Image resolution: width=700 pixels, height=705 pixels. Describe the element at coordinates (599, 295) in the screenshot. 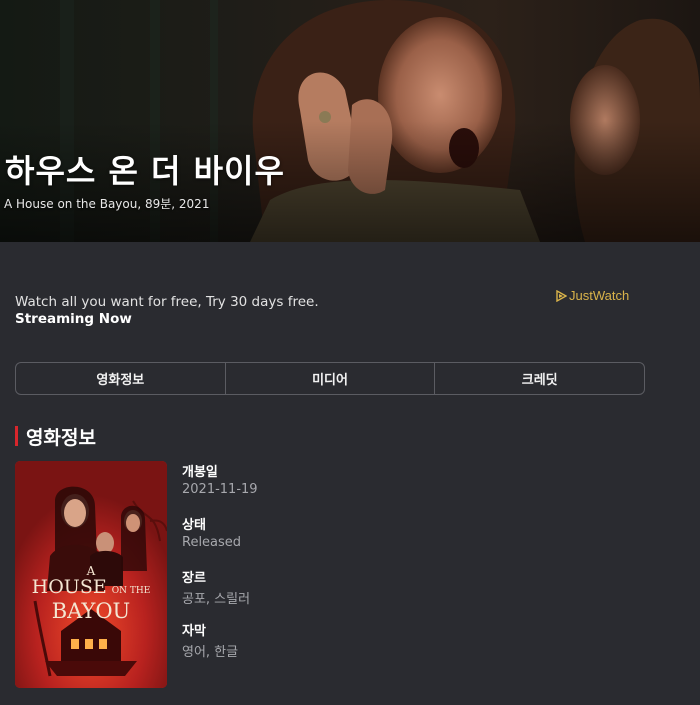

I see `justwatch-label: JustWatch` at that location.